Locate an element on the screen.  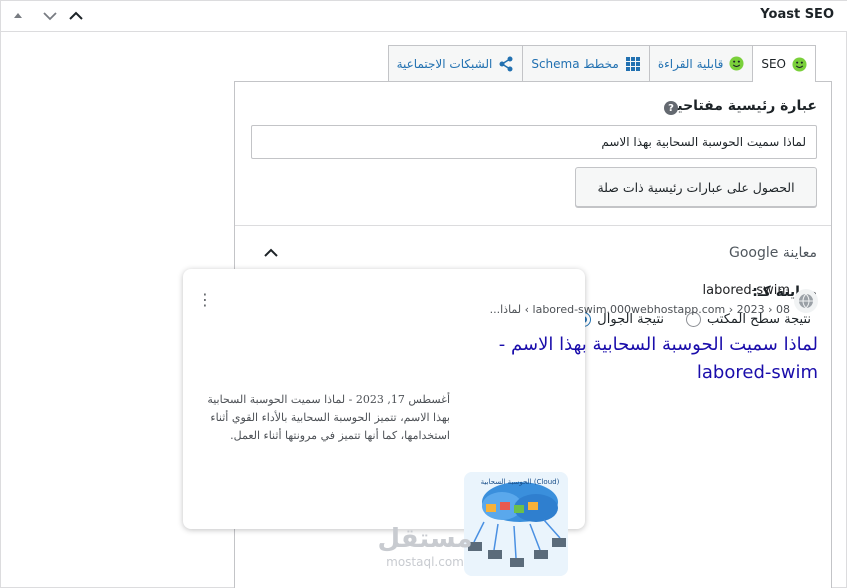
tab-schema: مخطط Schema is located at coordinates (586, 63).